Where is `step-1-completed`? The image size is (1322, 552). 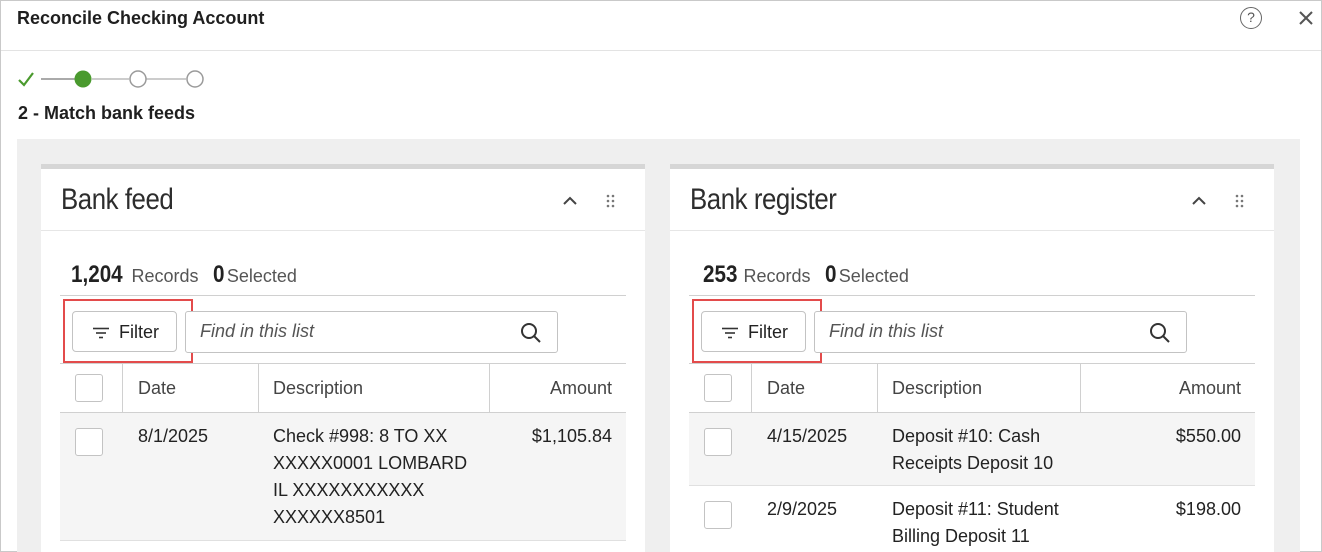
step-1-completed is located at coordinates (26, 79).